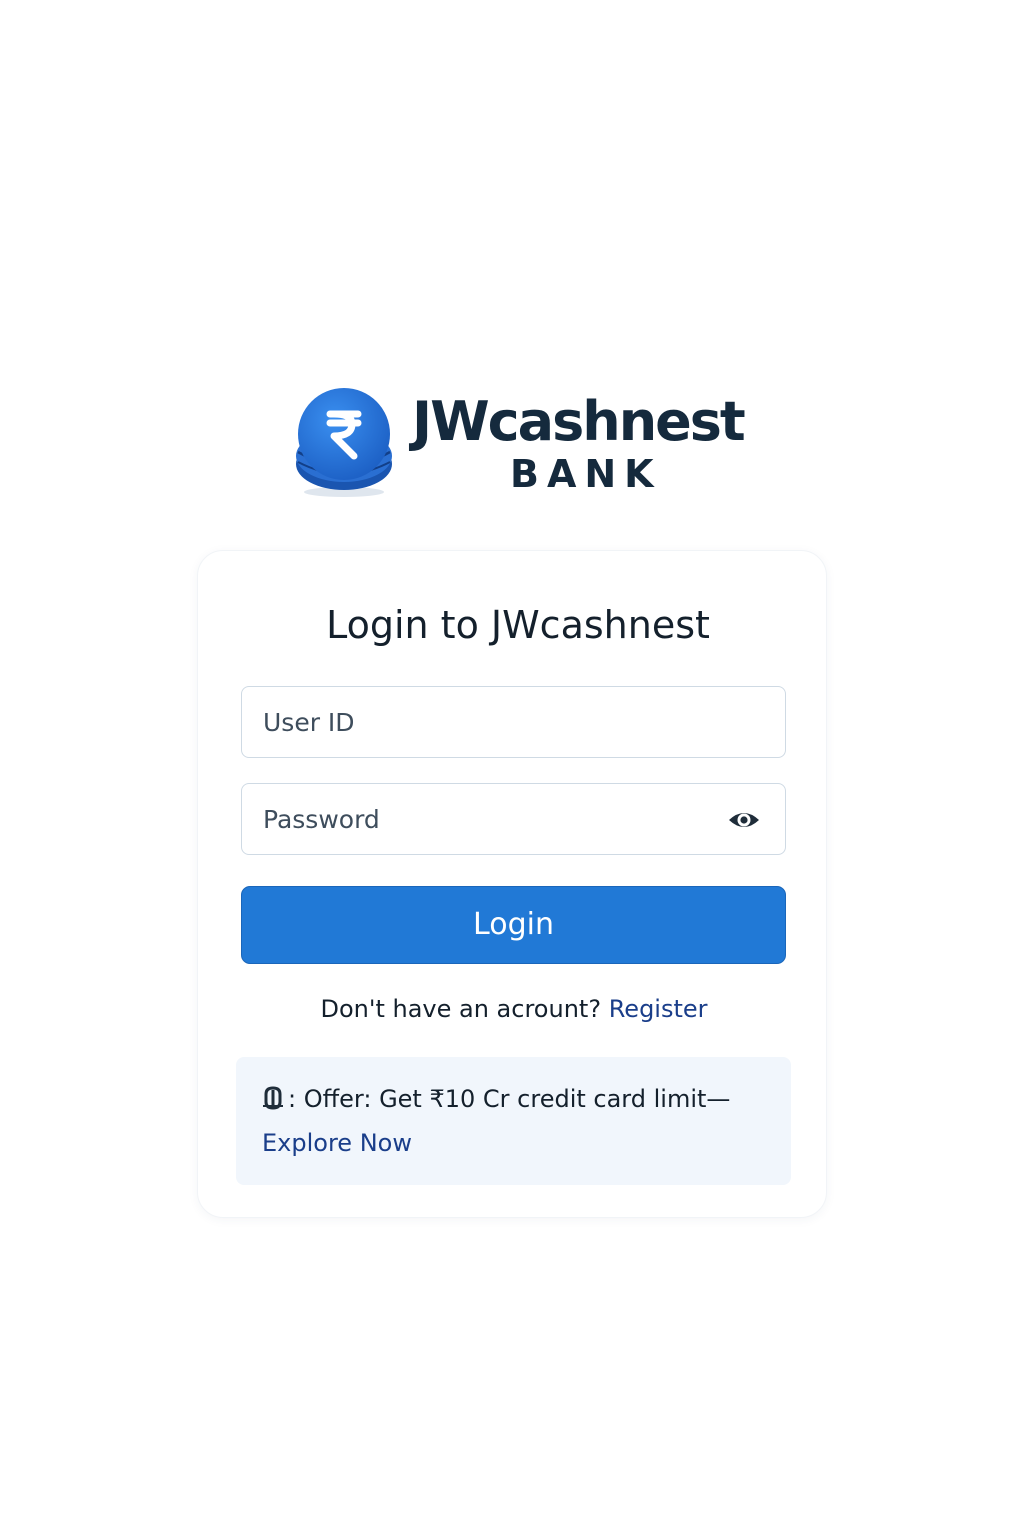 The height and width of the screenshot is (1536, 1024). I want to click on explore-now-link: Explore Now, so click(337, 1143).